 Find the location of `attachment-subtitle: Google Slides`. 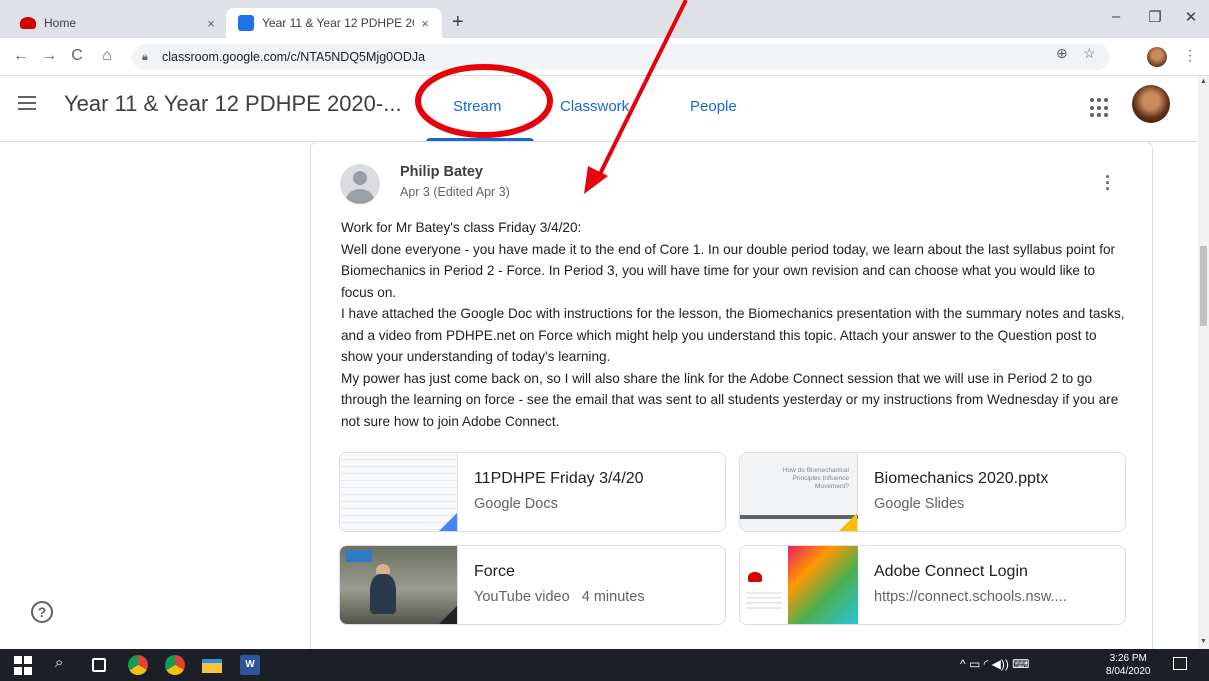

attachment-subtitle: Google Slides is located at coordinates (919, 504).